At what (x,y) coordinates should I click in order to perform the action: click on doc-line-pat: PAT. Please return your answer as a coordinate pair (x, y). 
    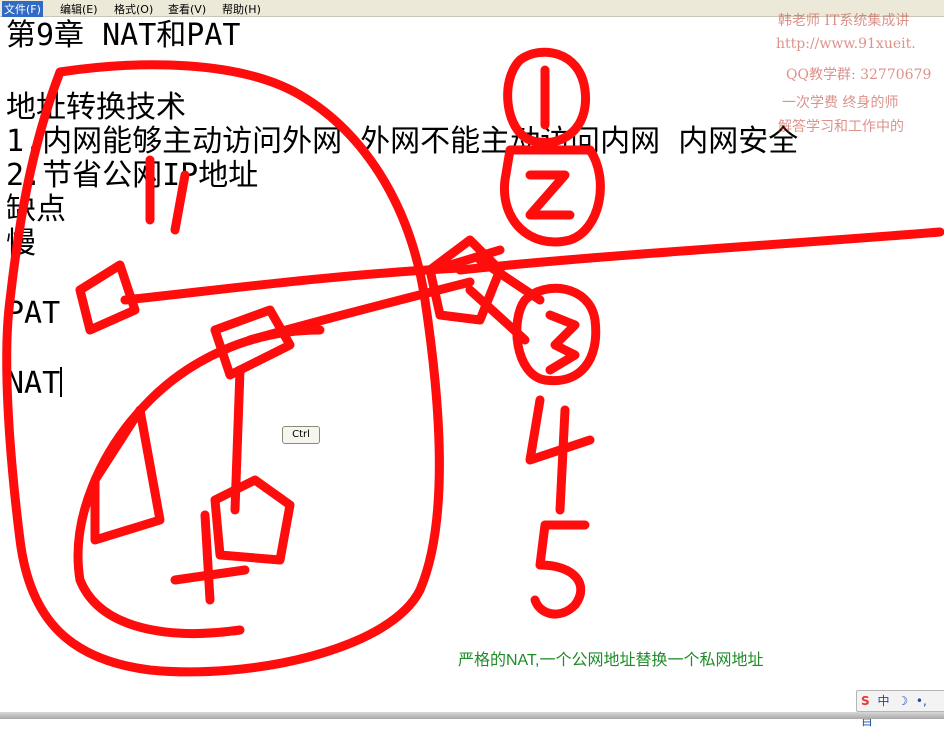
    Looking at the image, I should click on (33, 313).